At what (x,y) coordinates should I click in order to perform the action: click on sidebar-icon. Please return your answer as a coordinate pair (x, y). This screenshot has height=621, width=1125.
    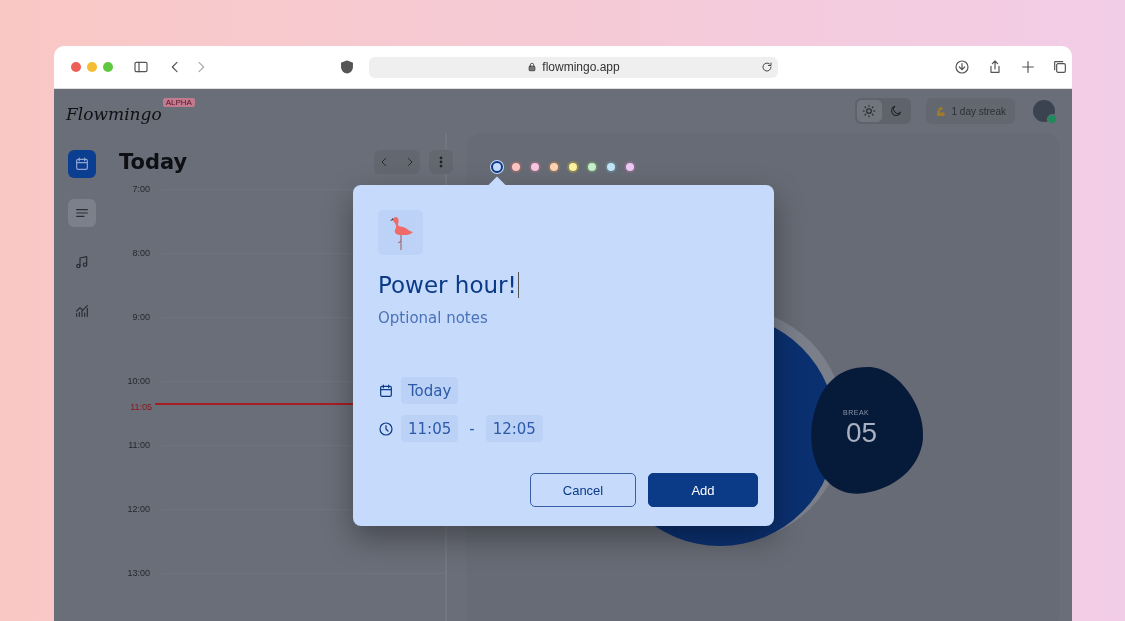
    Looking at the image, I should click on (141, 67).